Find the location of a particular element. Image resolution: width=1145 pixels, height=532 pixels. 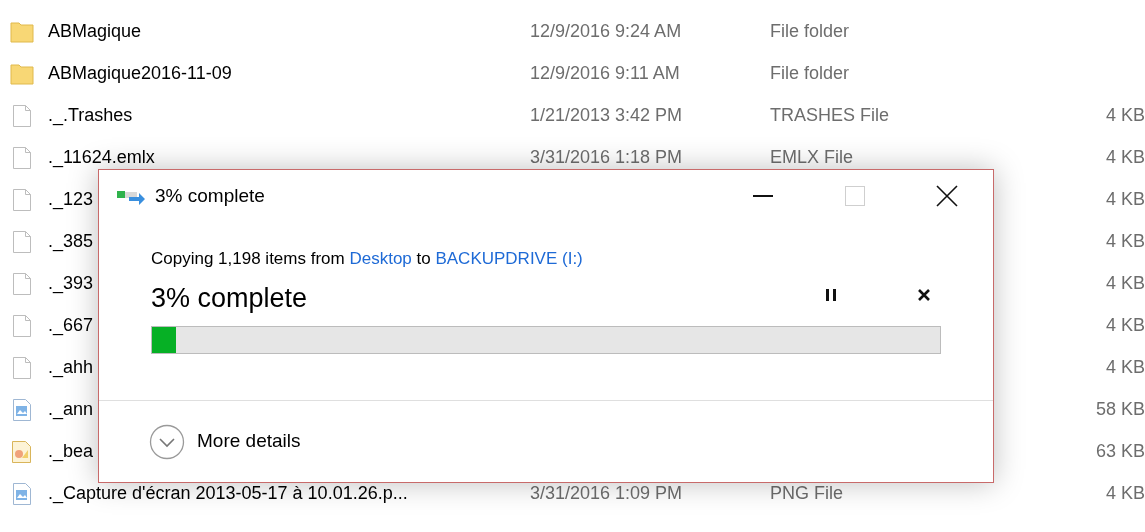

location-link: Desktop is located at coordinates (380, 258).